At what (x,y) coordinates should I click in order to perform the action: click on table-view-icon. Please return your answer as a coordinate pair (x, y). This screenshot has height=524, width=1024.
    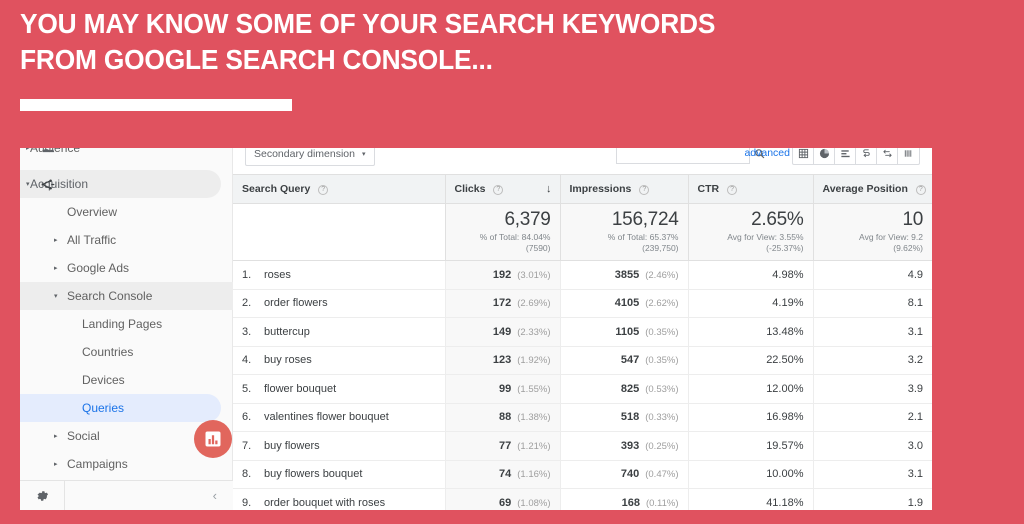
    Looking at the image, I should click on (803, 156).